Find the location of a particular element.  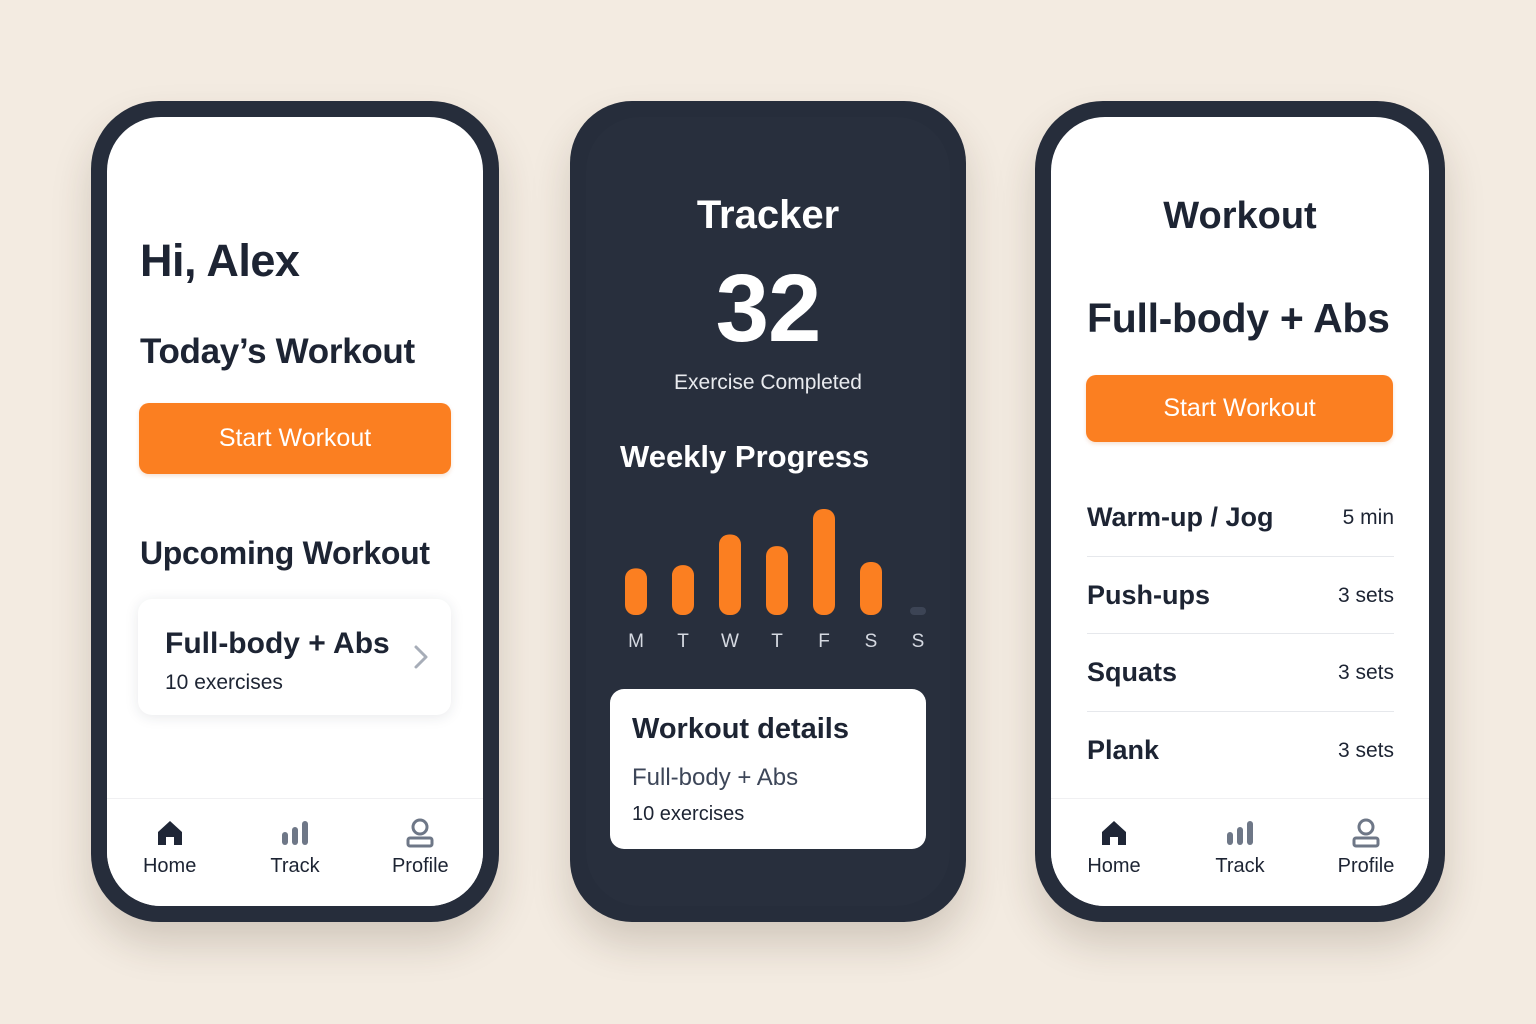

workout-details-title: Workout details is located at coordinates (740, 729).